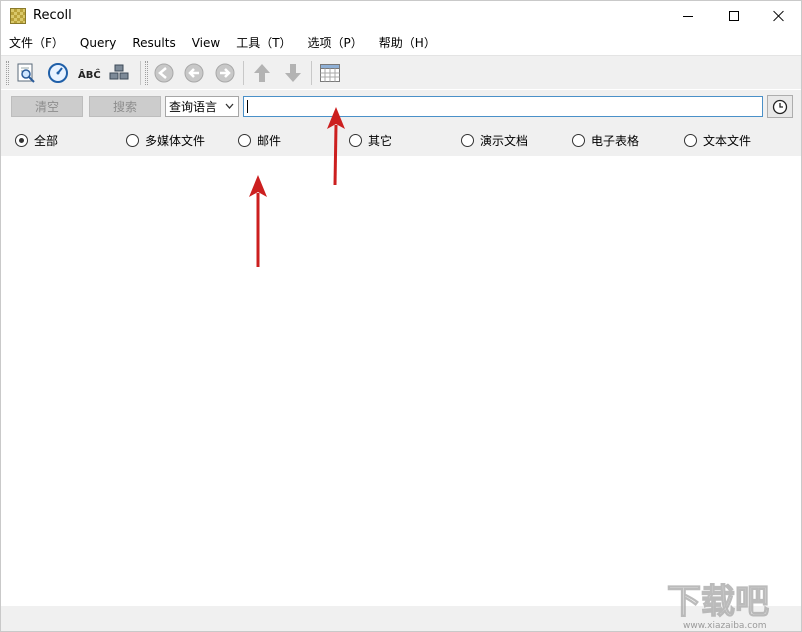 The width and height of the screenshot is (802, 632). What do you see at coordinates (18, 16) in the screenshot?
I see `recoll-app-icon` at bounding box center [18, 16].